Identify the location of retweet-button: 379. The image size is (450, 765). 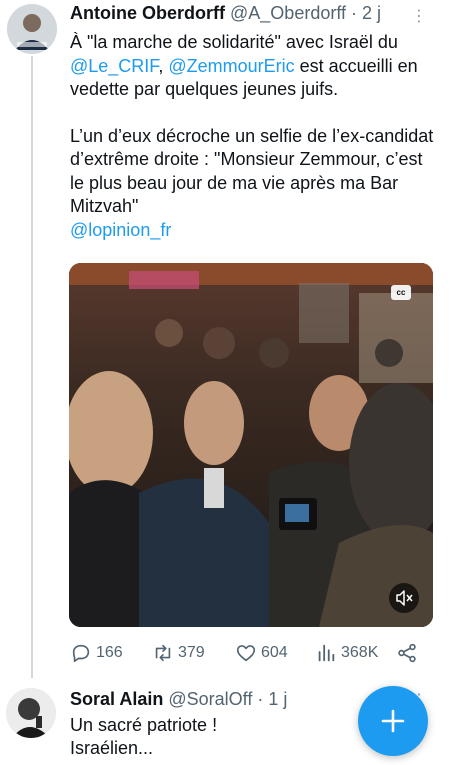
(178, 653).